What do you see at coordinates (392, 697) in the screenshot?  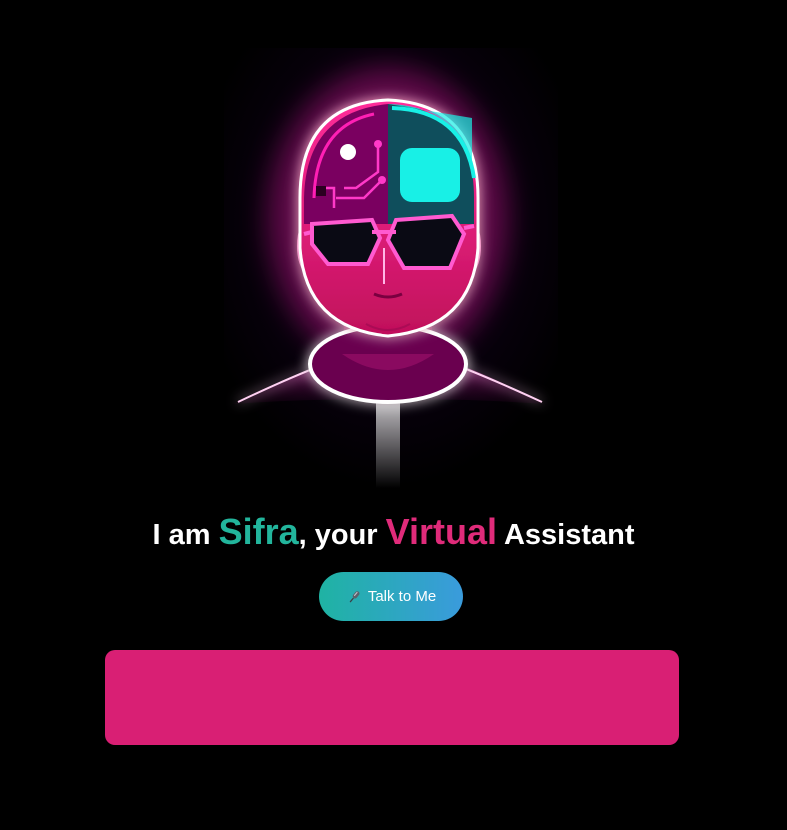 I see `response-panel` at bounding box center [392, 697].